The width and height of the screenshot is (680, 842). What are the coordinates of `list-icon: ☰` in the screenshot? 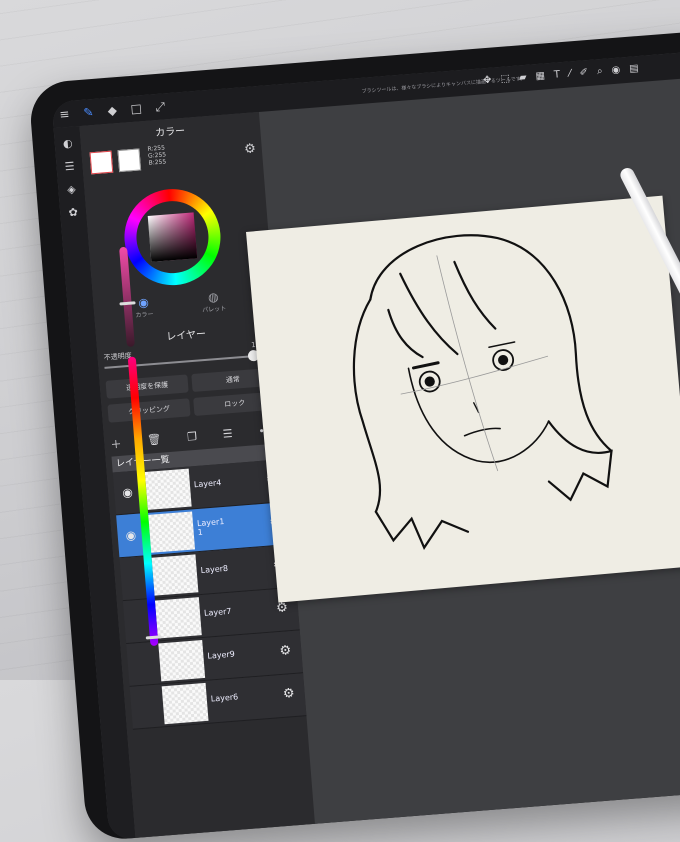 It's located at (69, 166).